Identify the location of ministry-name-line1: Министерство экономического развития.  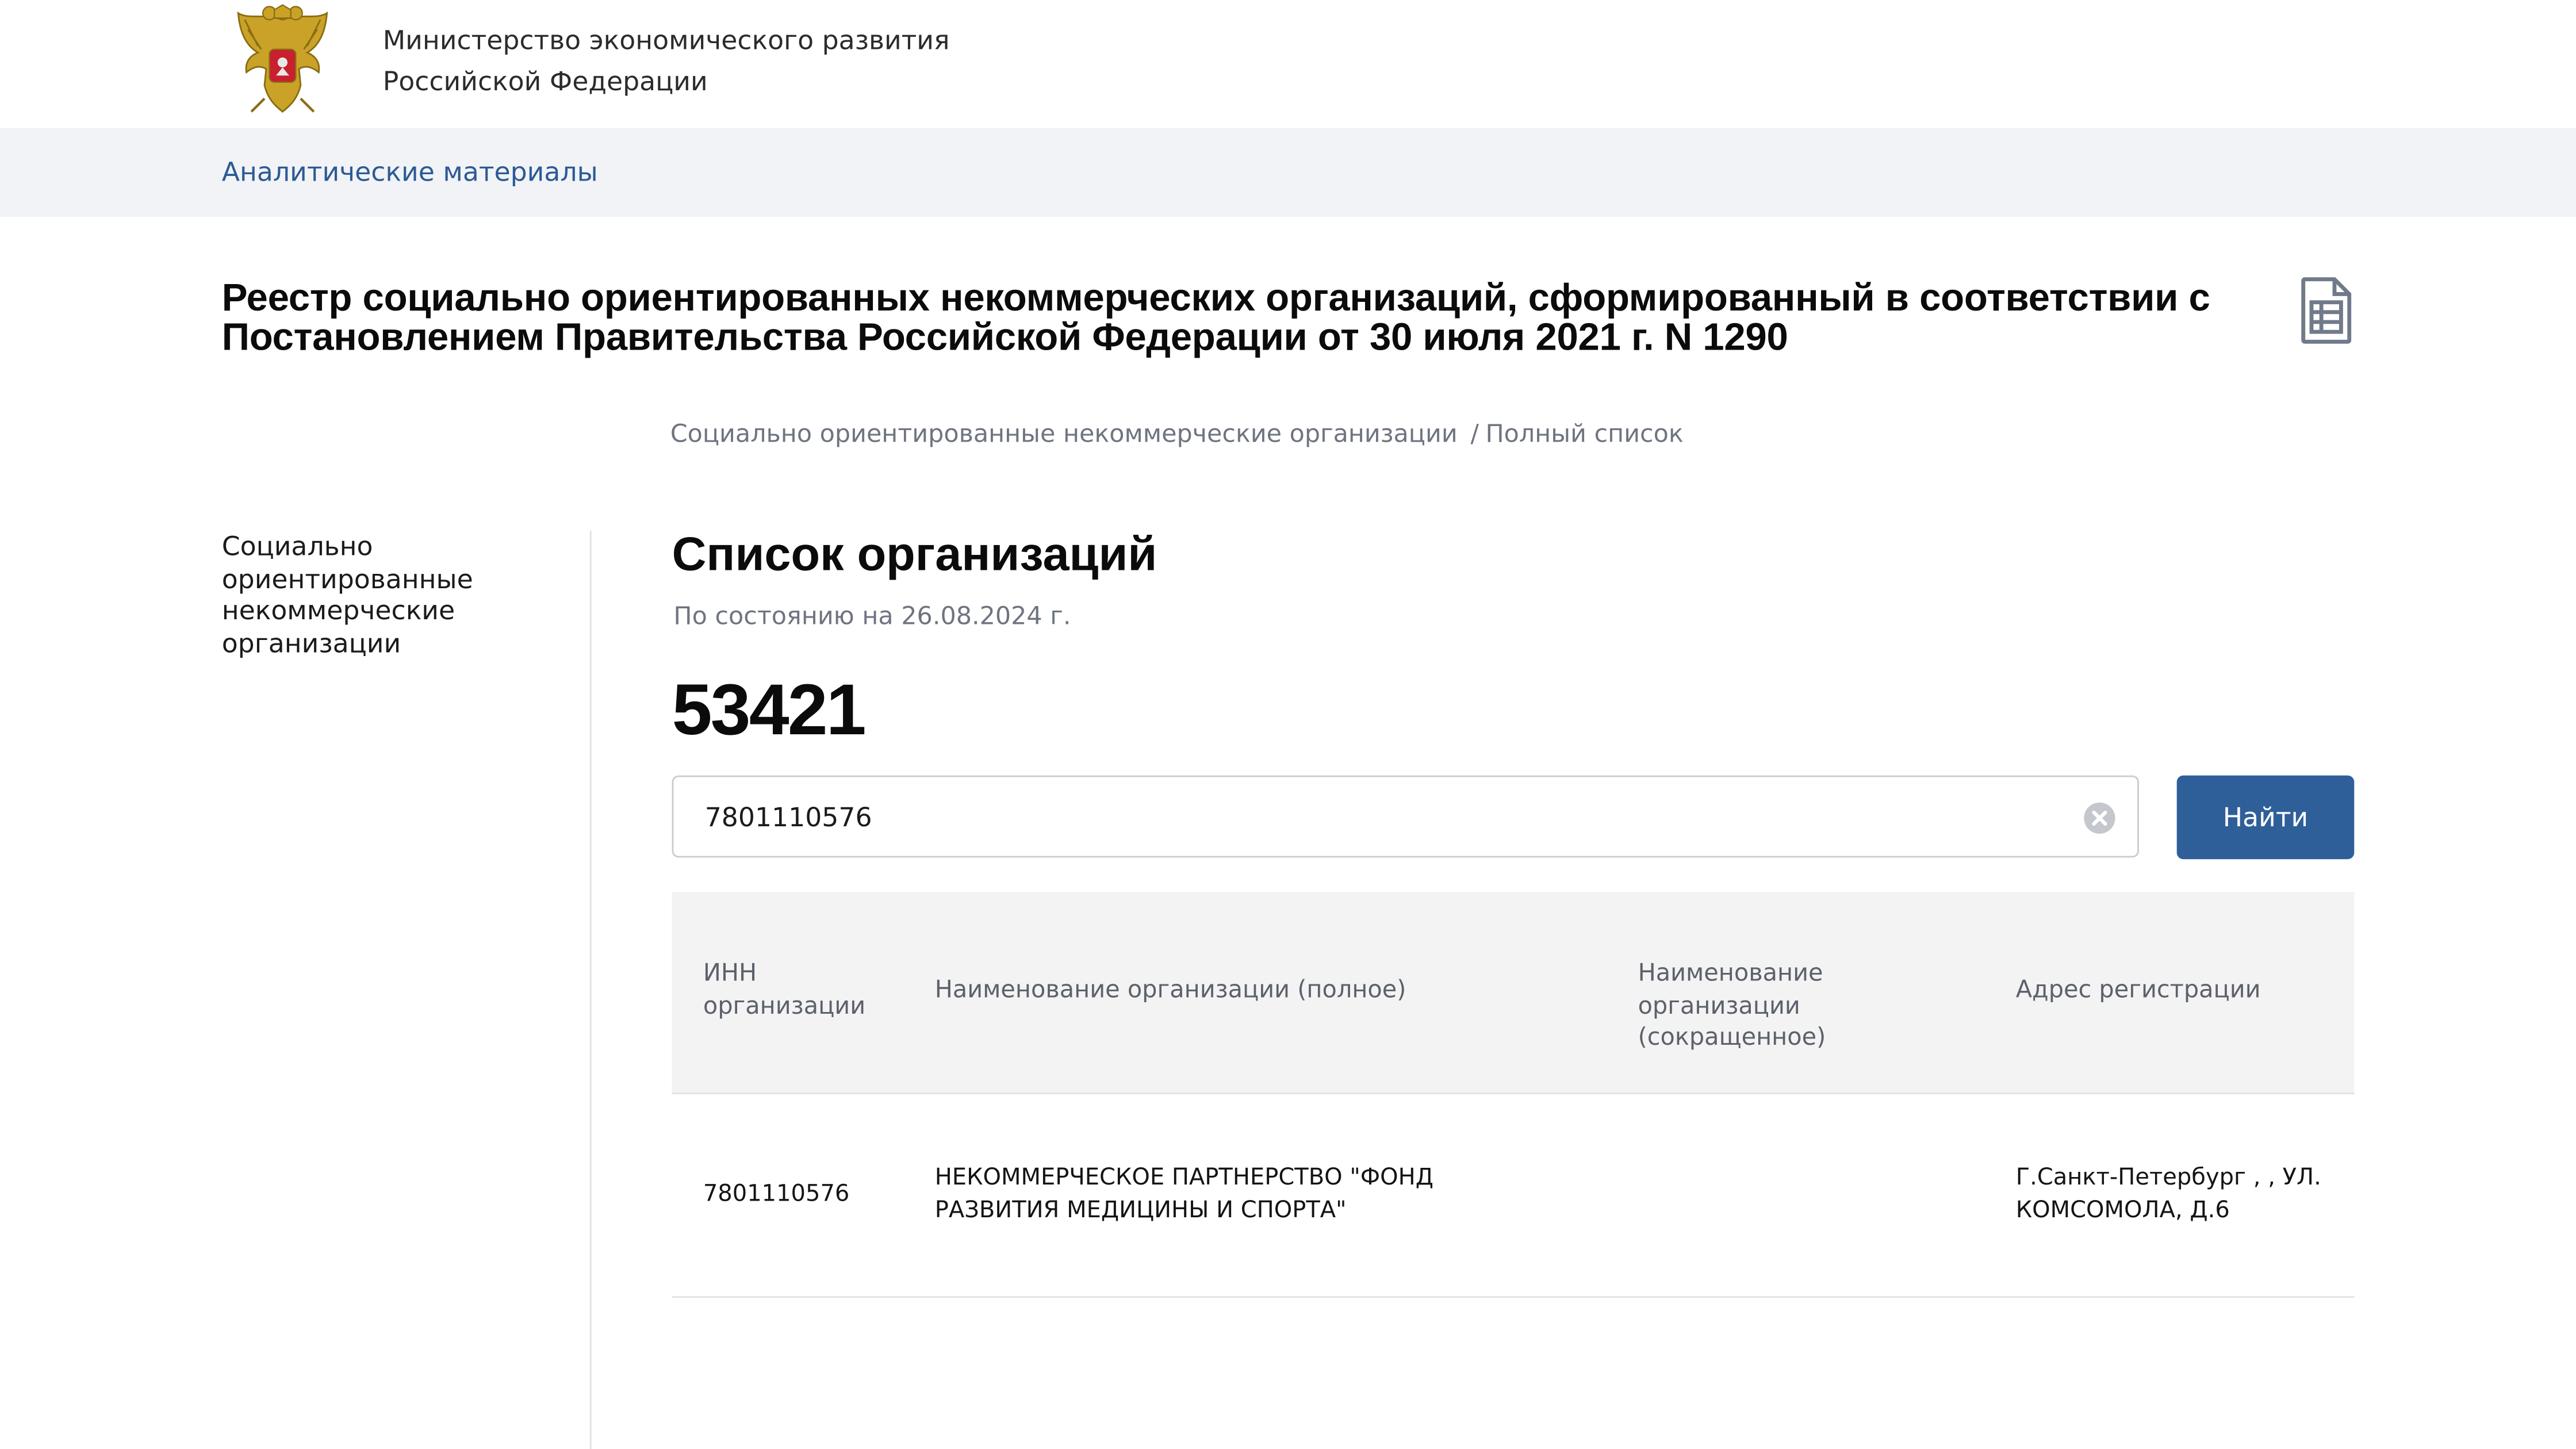
(666, 40).